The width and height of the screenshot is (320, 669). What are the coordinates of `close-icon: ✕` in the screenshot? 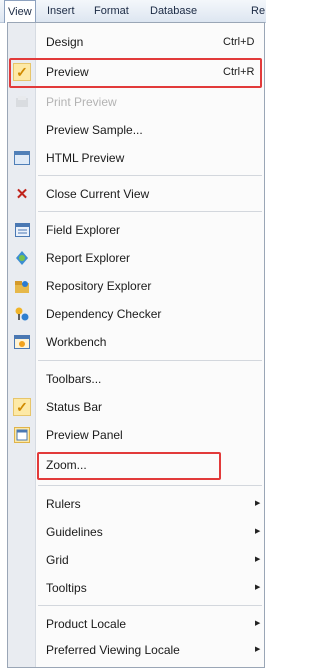 It's located at (22, 194).